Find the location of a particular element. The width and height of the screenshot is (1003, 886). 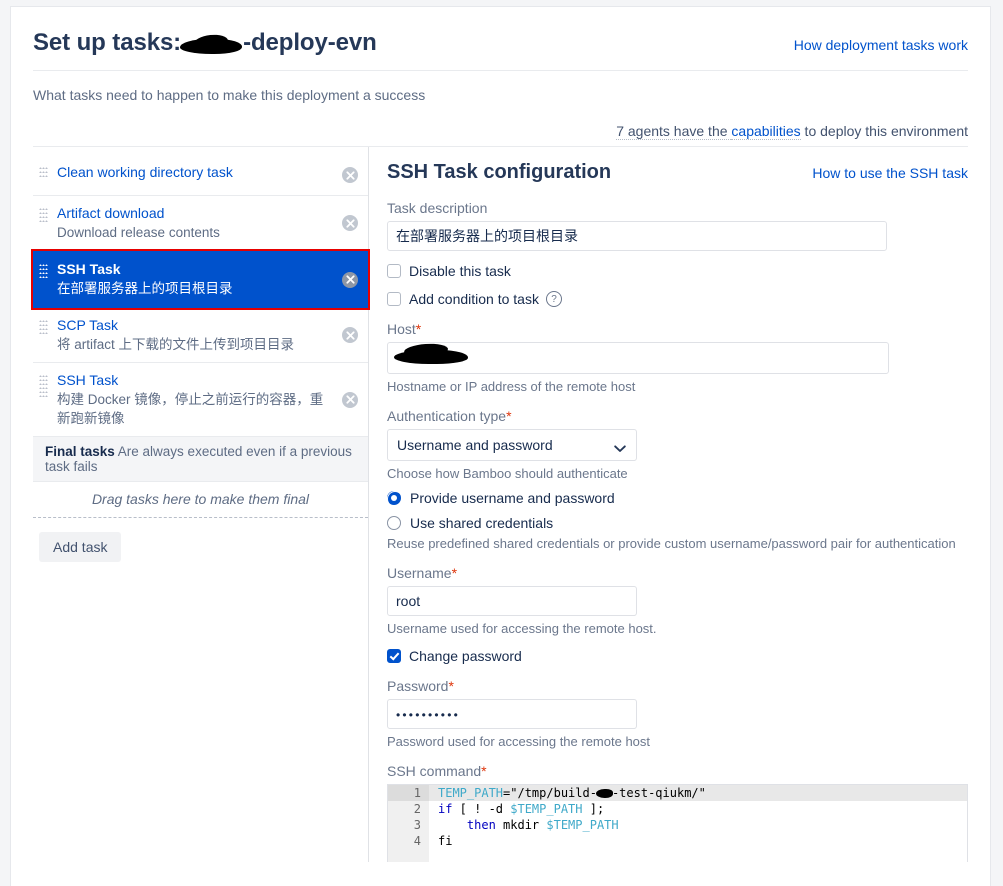

code-token-kw: if is located at coordinates (445, 809).